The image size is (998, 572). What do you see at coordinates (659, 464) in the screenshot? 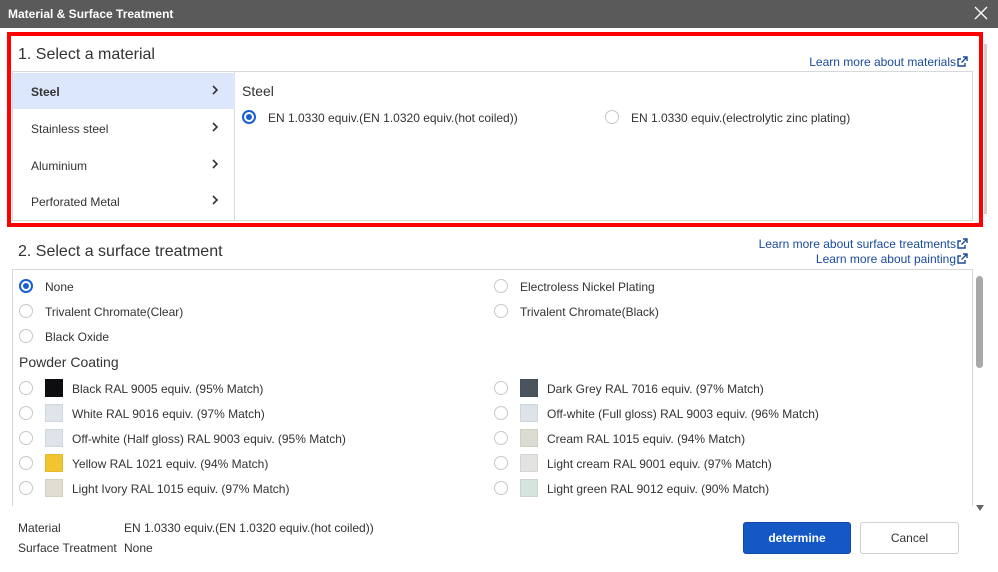
I see `powder-option-label: Light cream RAL 9001 equiv. (97% Match)` at bounding box center [659, 464].